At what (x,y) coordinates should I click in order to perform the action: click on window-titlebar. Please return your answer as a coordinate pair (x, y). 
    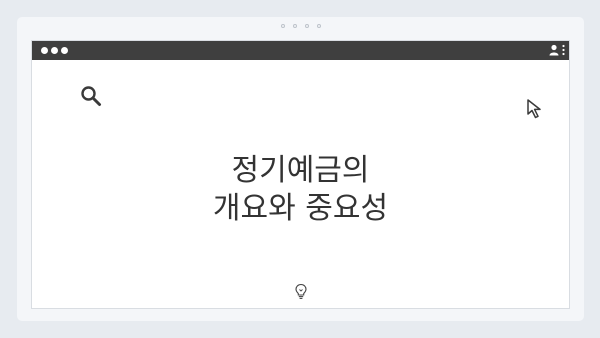
    Looking at the image, I should click on (300, 50).